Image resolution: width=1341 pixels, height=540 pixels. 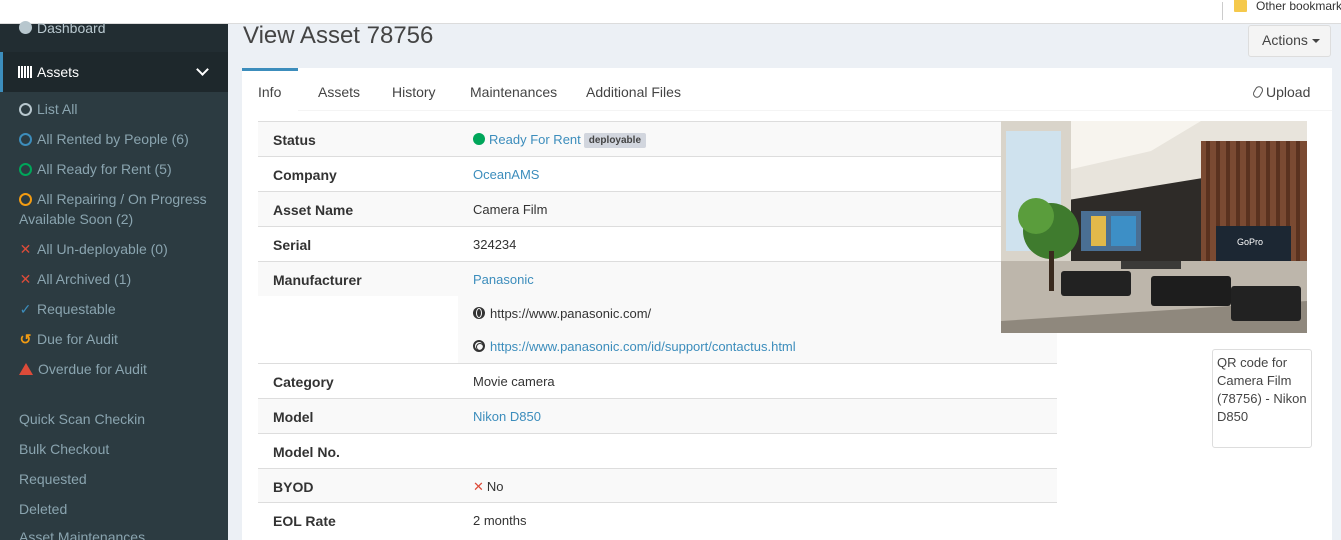 I want to click on paperclip-icon, so click(x=1258, y=92).